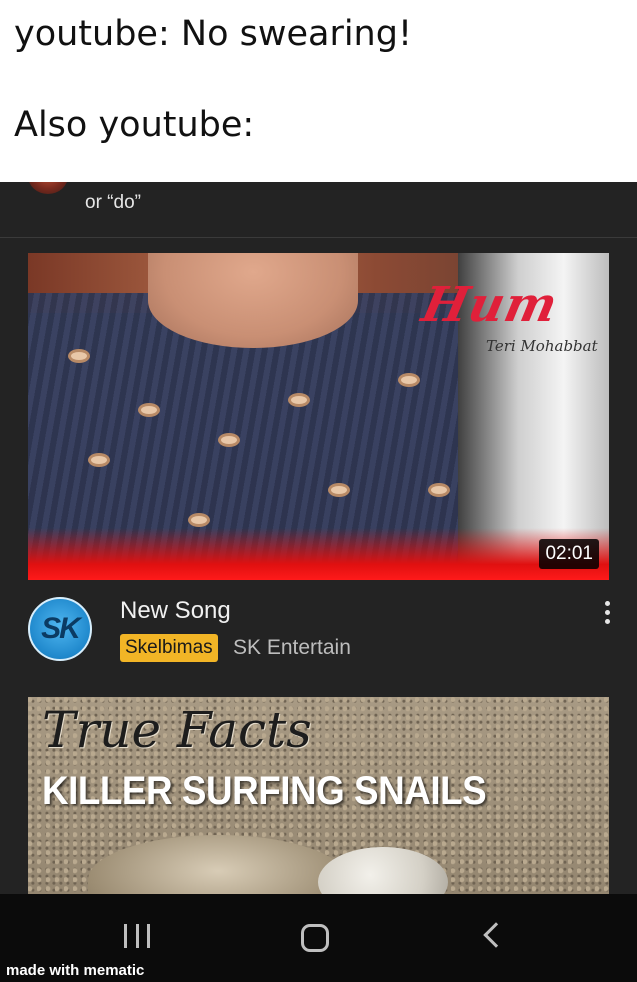 This screenshot has height=982, width=637. What do you see at coordinates (318, 210) in the screenshot?
I see `comment-row: or “do”` at bounding box center [318, 210].